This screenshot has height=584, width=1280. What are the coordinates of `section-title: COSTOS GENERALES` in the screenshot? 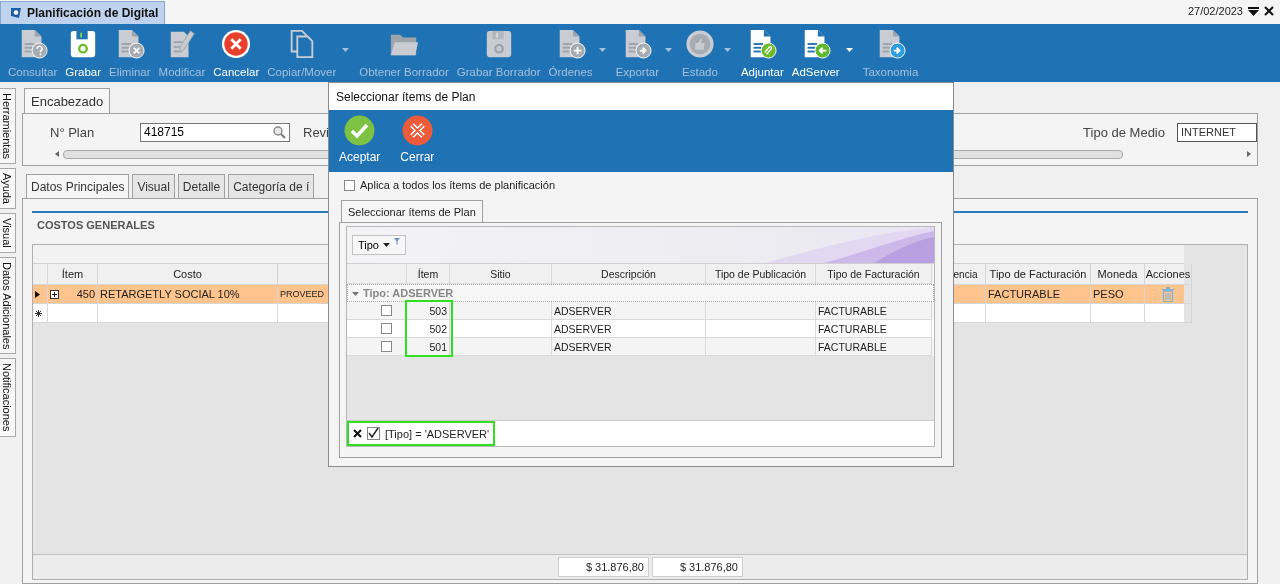 It's located at (96, 226).